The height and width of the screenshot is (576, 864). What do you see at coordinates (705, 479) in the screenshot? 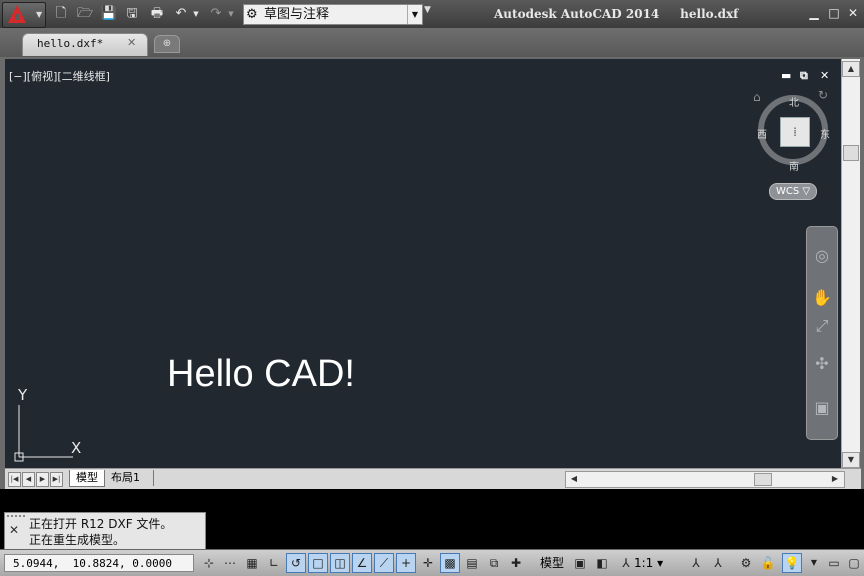
I see `horizontal-scrollbar: ◀ ▶` at bounding box center [705, 479].